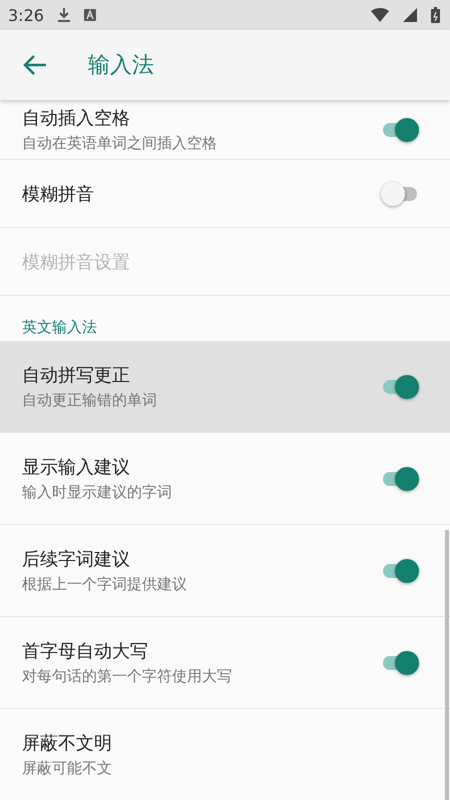 Image resolution: width=450 pixels, height=800 pixels. What do you see at coordinates (225, 194) in the screenshot?
I see `preference-row: 模糊拼音` at bounding box center [225, 194].